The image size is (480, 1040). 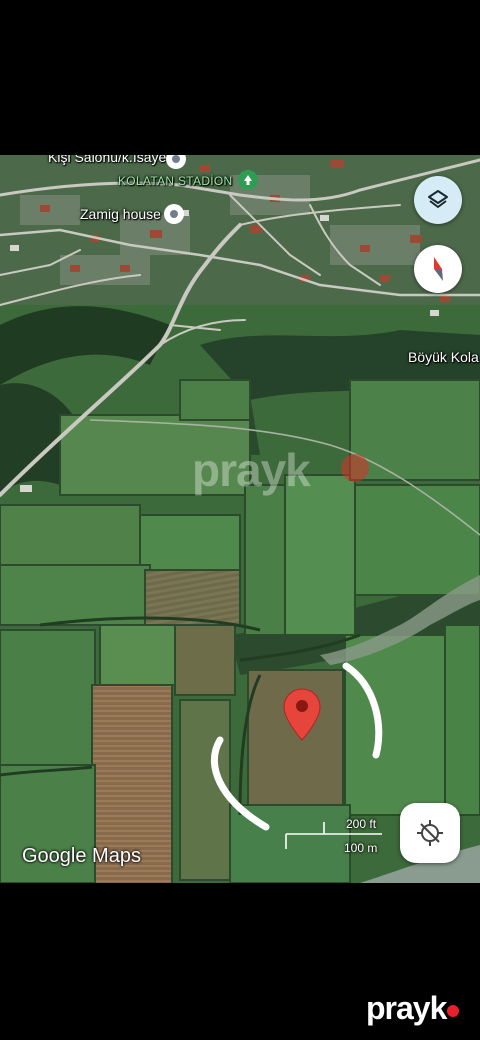 I want to click on layers-icon, so click(x=438, y=199).